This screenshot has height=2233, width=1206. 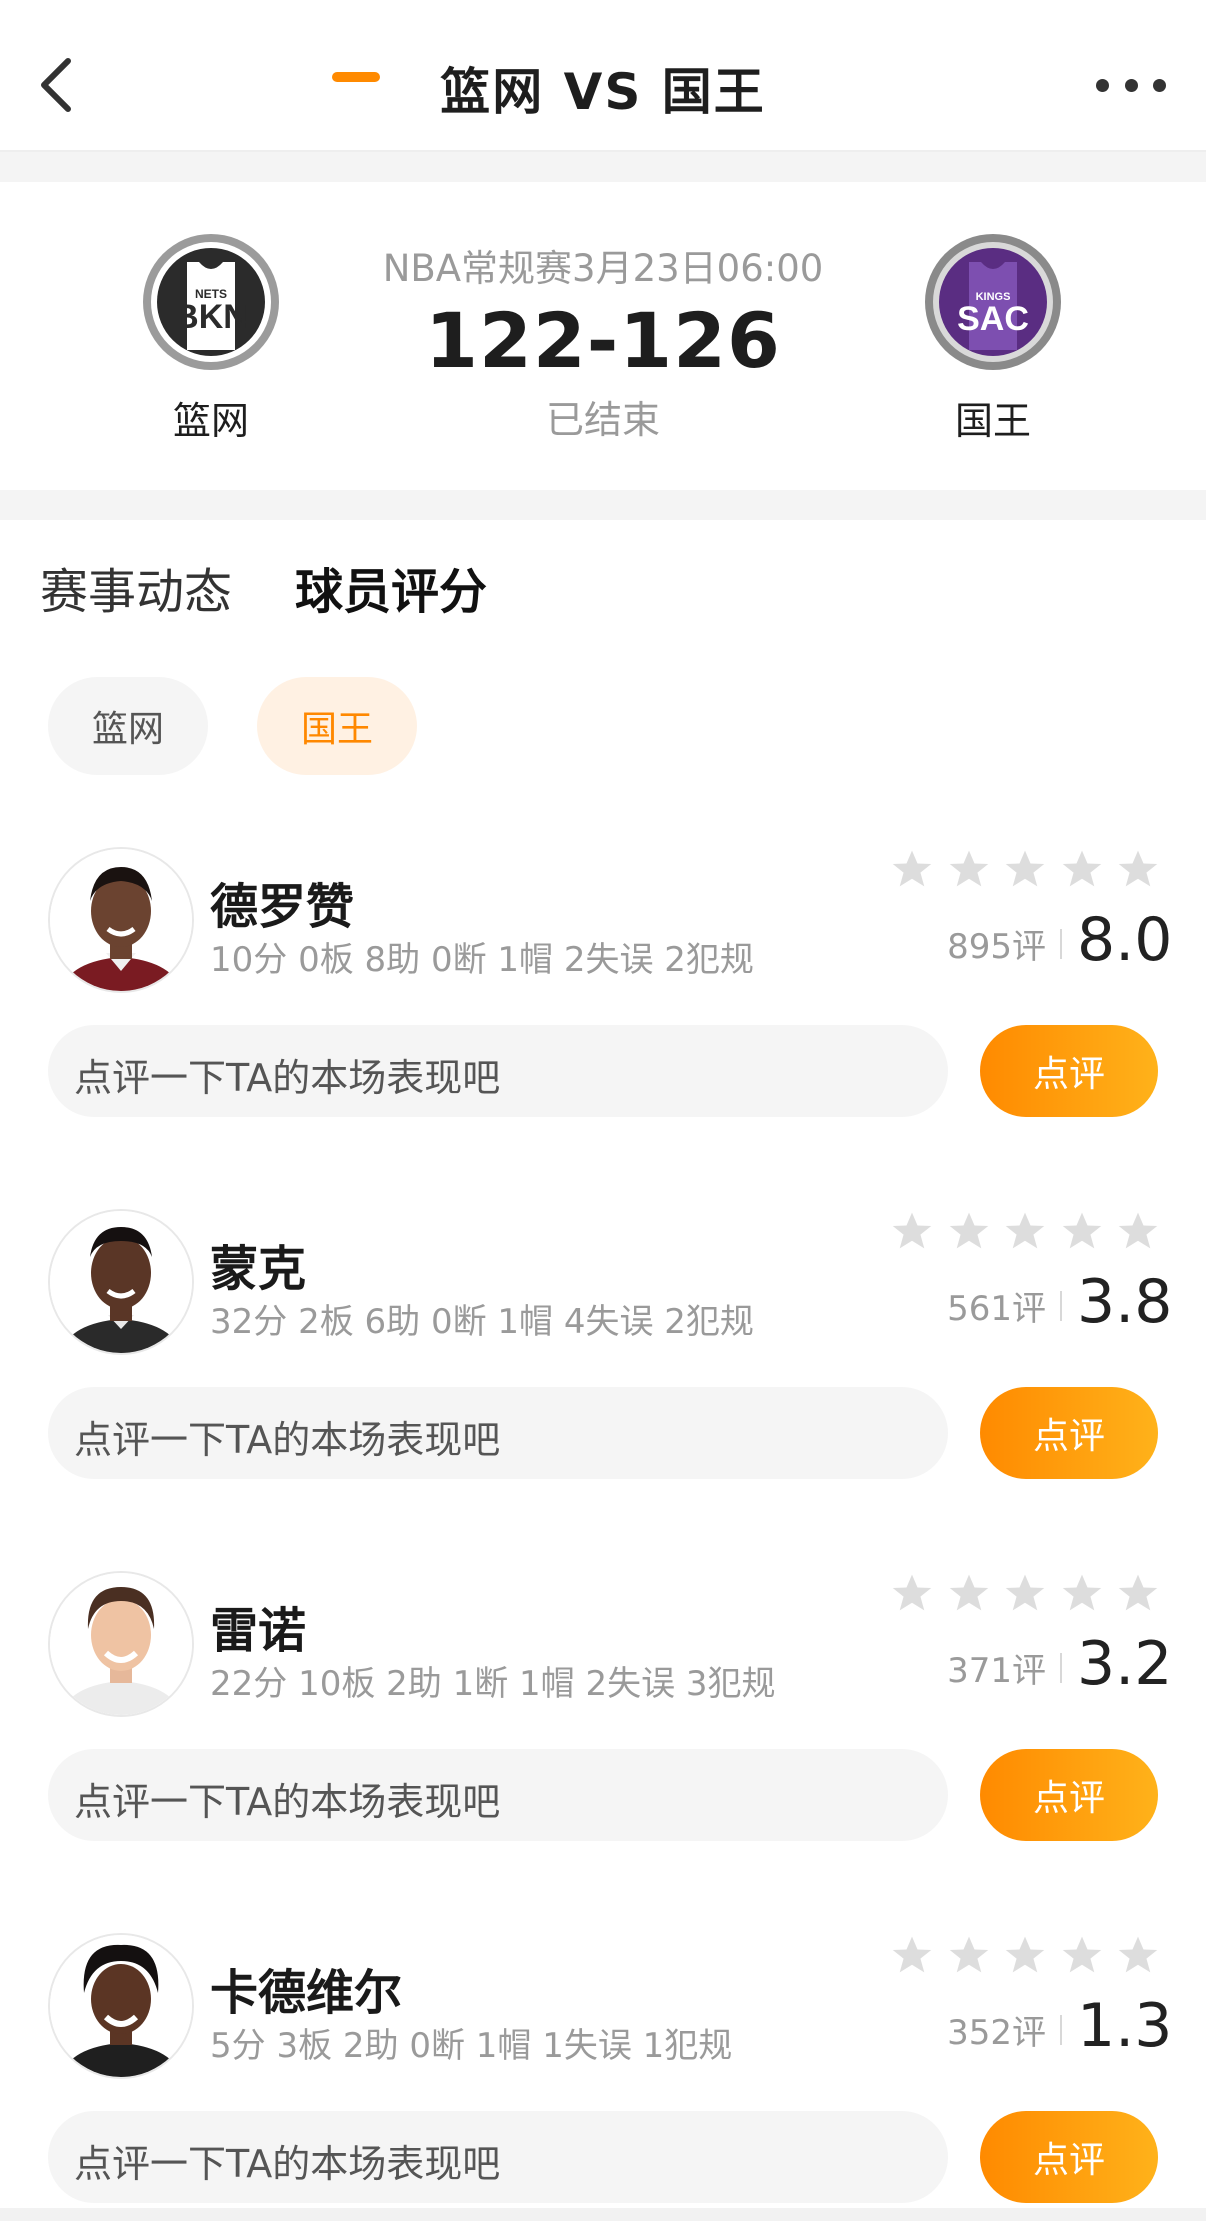 I want to click on player-name: 卡德维尔, so click(x=306, y=1993).